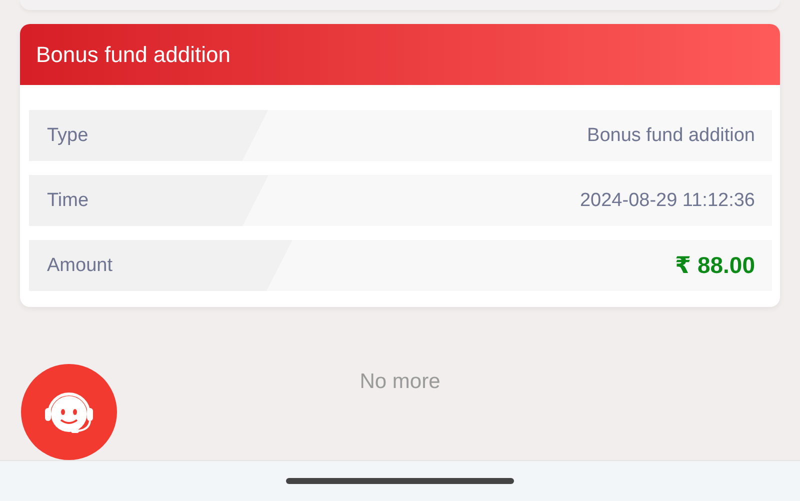  Describe the element at coordinates (160, 265) in the screenshot. I see `row-label: Amount` at that location.